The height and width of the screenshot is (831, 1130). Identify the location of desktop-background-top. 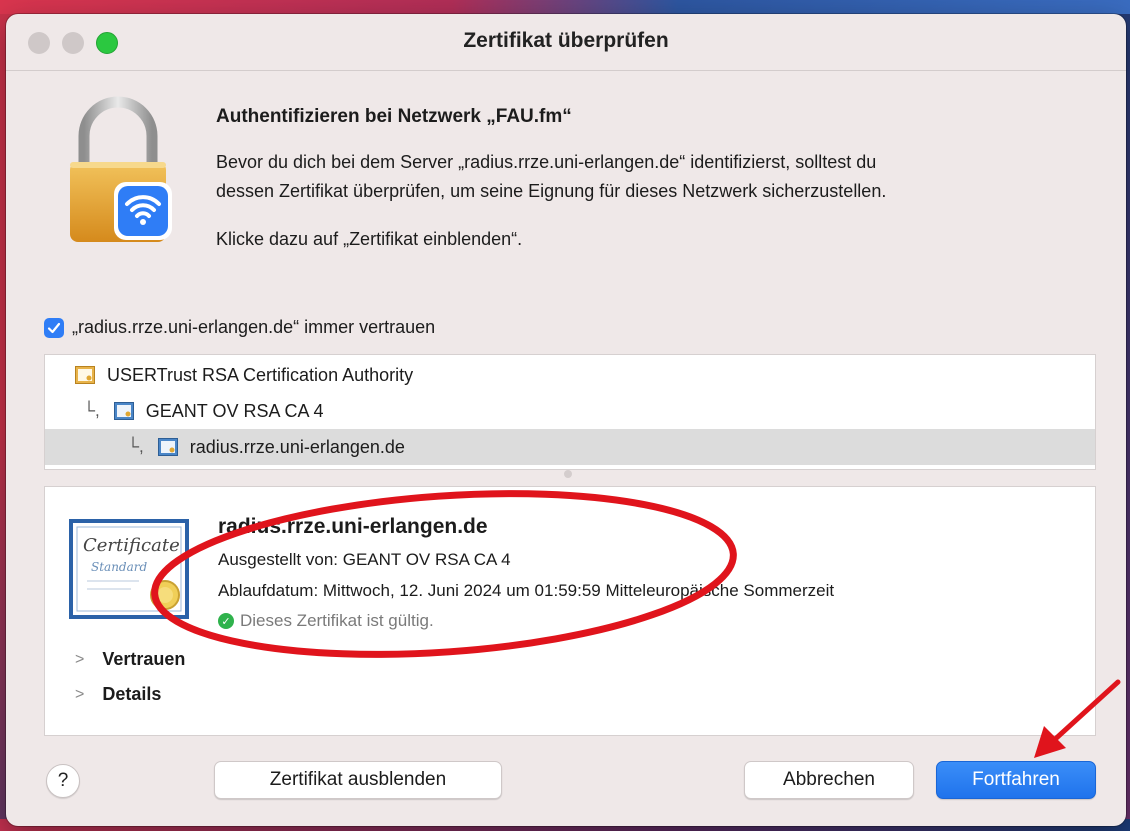
(565, 7).